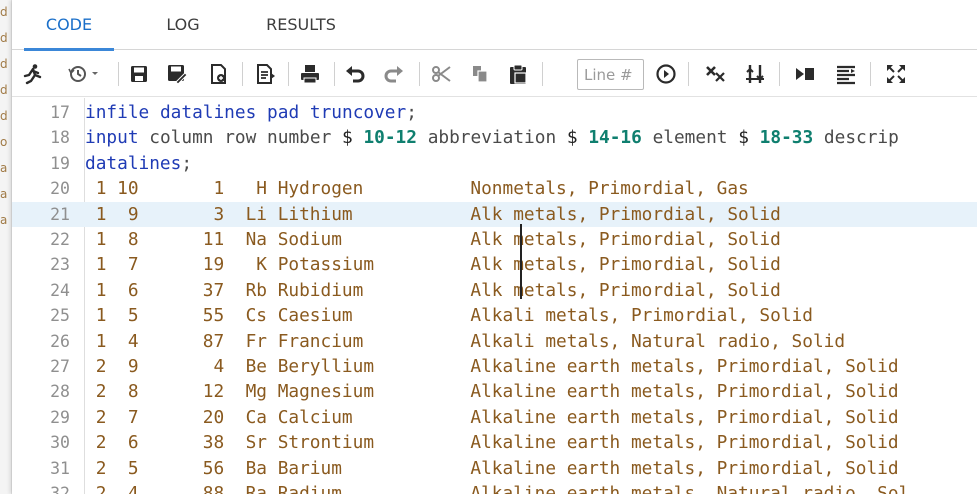  Describe the element at coordinates (60, 265) in the screenshot. I see `line-number: 23` at that location.